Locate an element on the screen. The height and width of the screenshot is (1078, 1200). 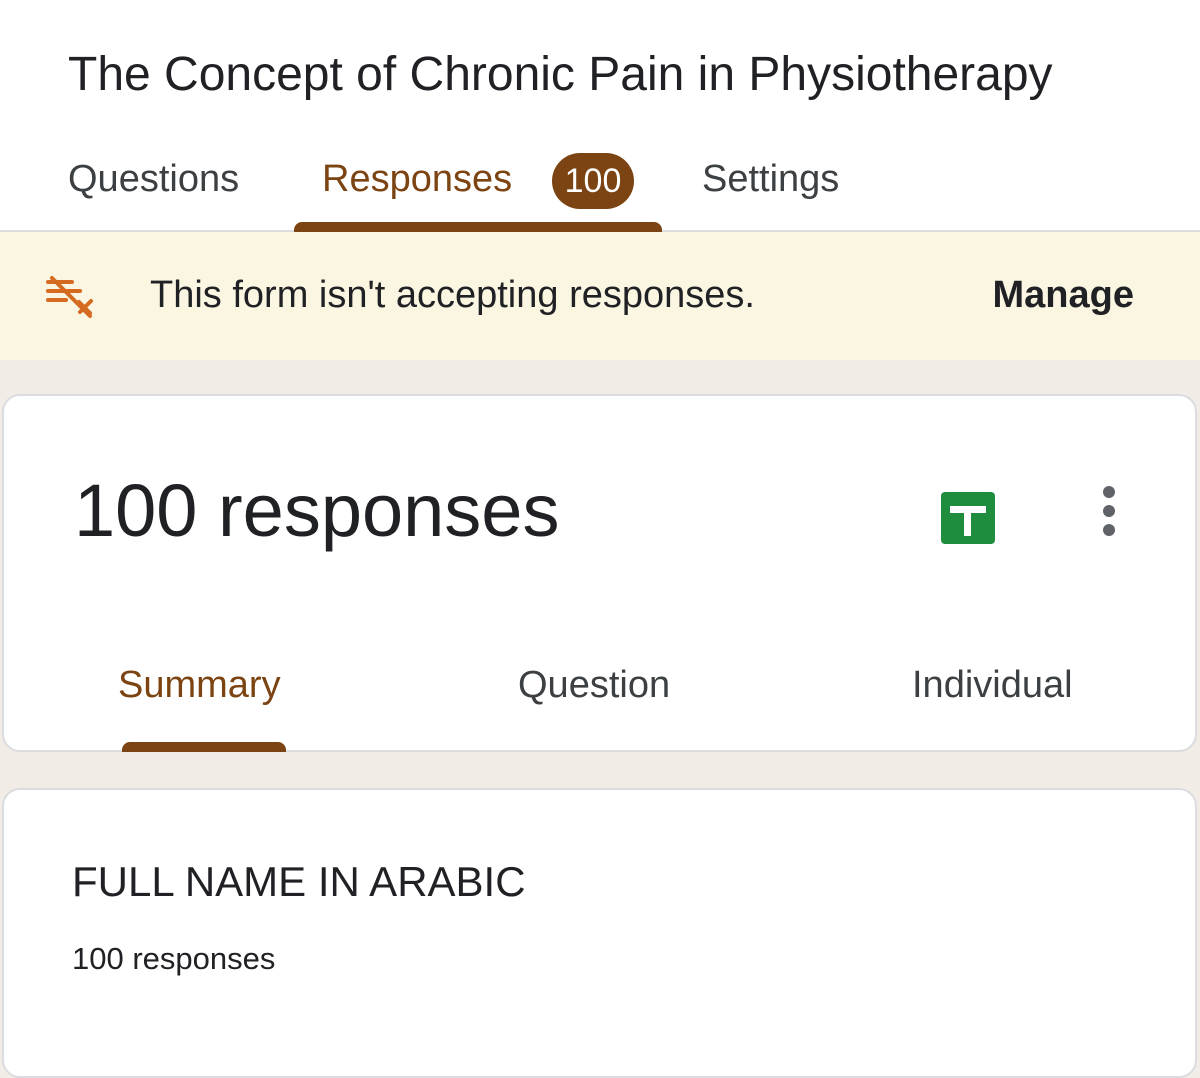
subtab-summary: Summary is located at coordinates (199, 685).